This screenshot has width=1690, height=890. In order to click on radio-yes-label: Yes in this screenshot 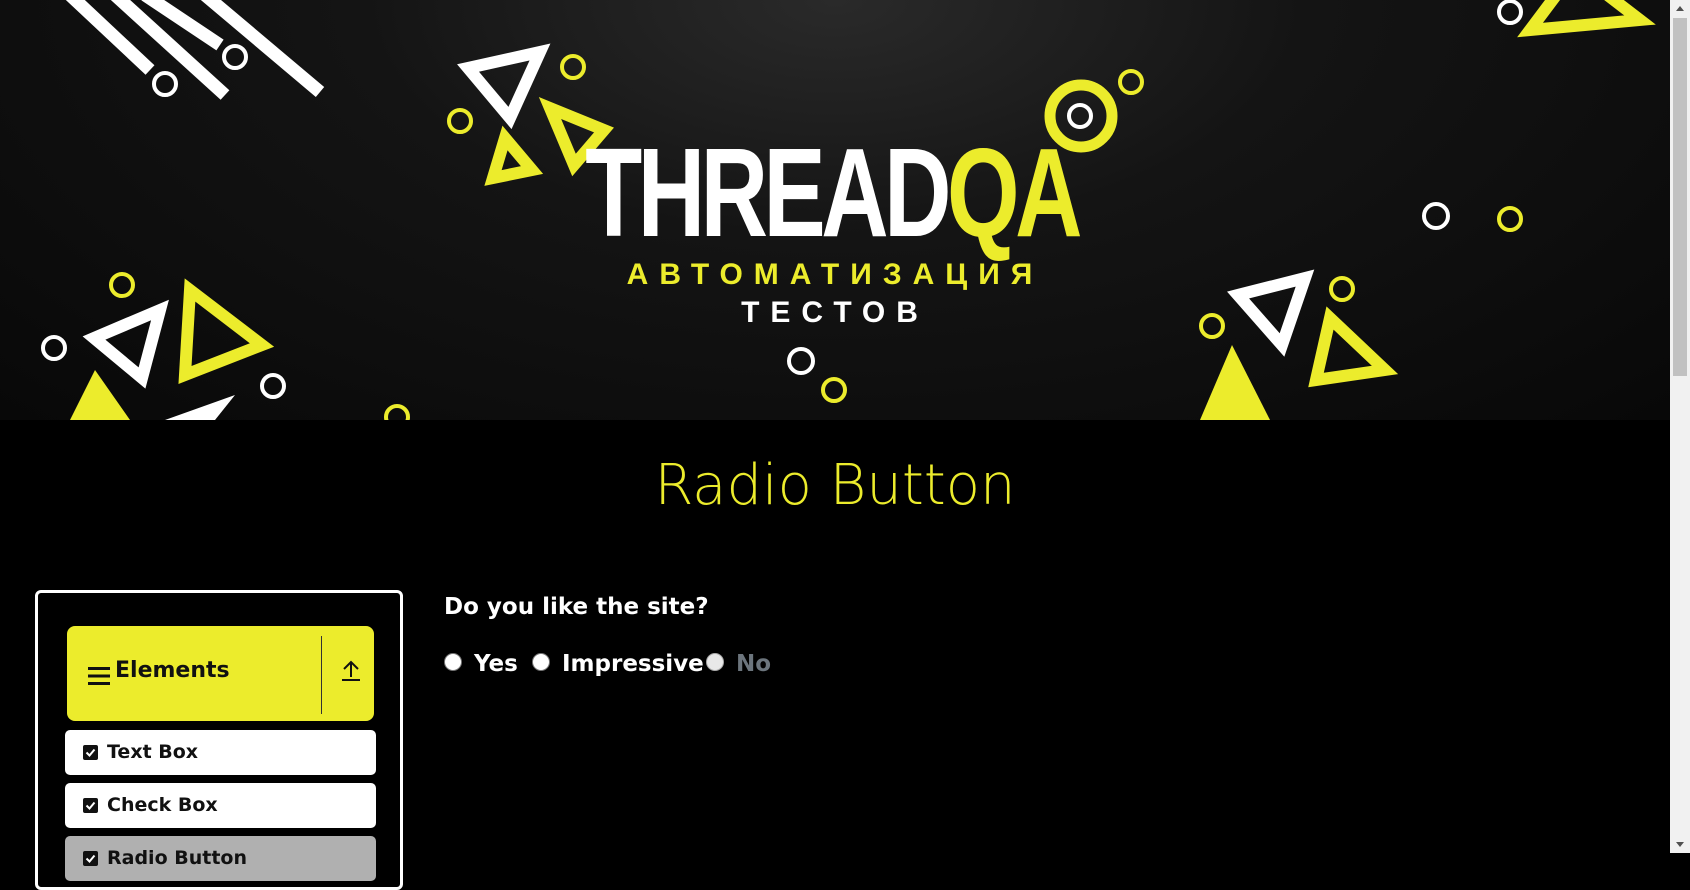, I will do `click(496, 664)`.